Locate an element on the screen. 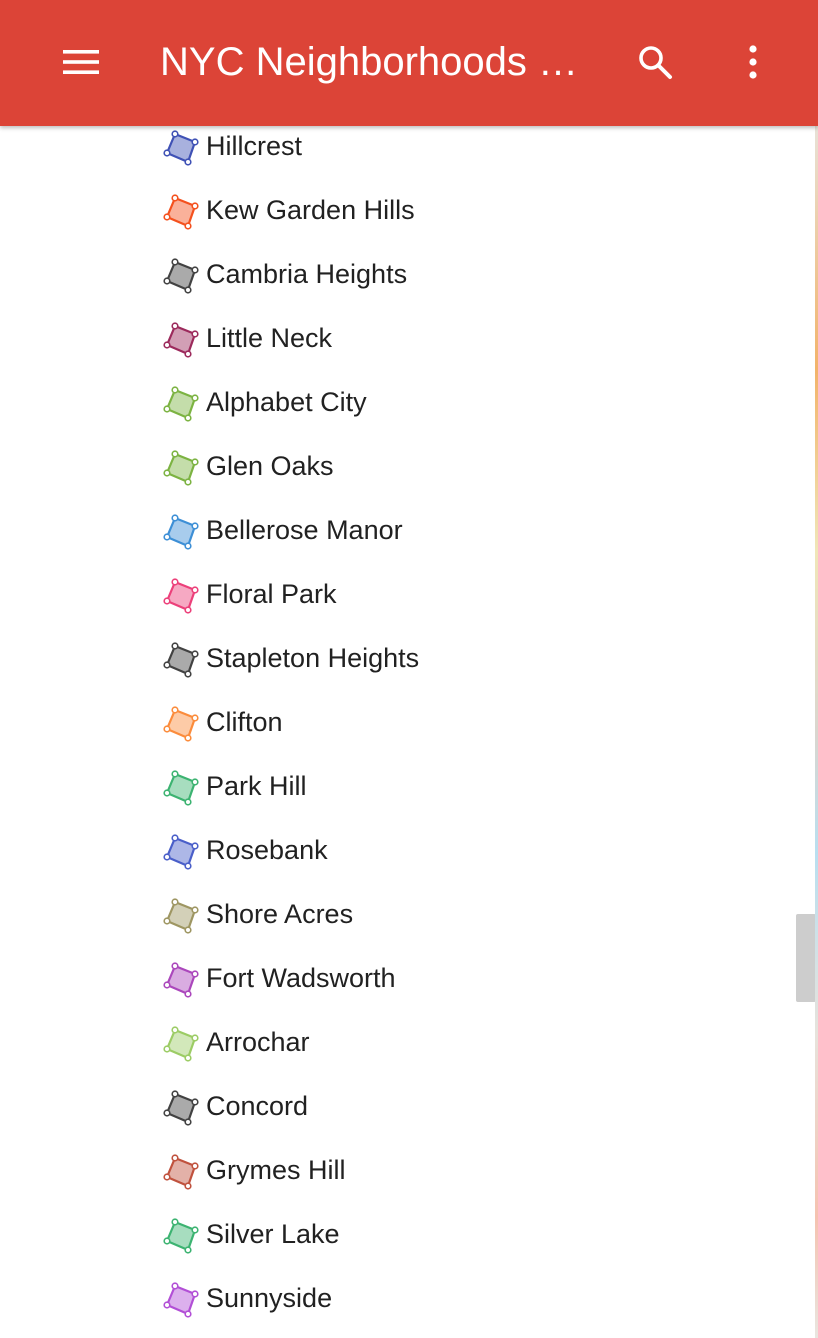 The width and height of the screenshot is (818, 1338). list-item: Rosebank is located at coordinates (400, 850).